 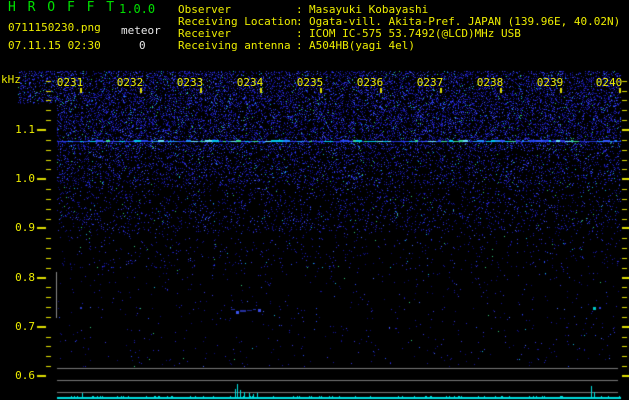 What do you see at coordinates (141, 30) in the screenshot?
I see `meteor-count-label: meteor` at bounding box center [141, 30].